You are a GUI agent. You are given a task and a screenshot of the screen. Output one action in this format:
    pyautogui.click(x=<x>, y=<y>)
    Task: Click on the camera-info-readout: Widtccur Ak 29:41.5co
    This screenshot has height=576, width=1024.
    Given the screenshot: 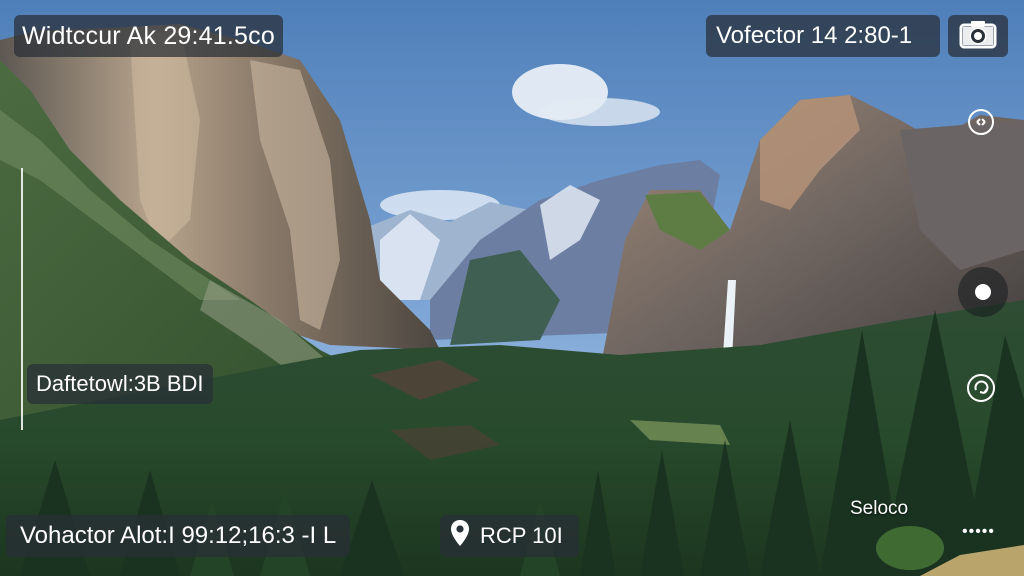 What is the action you would take?
    pyautogui.click(x=148, y=36)
    